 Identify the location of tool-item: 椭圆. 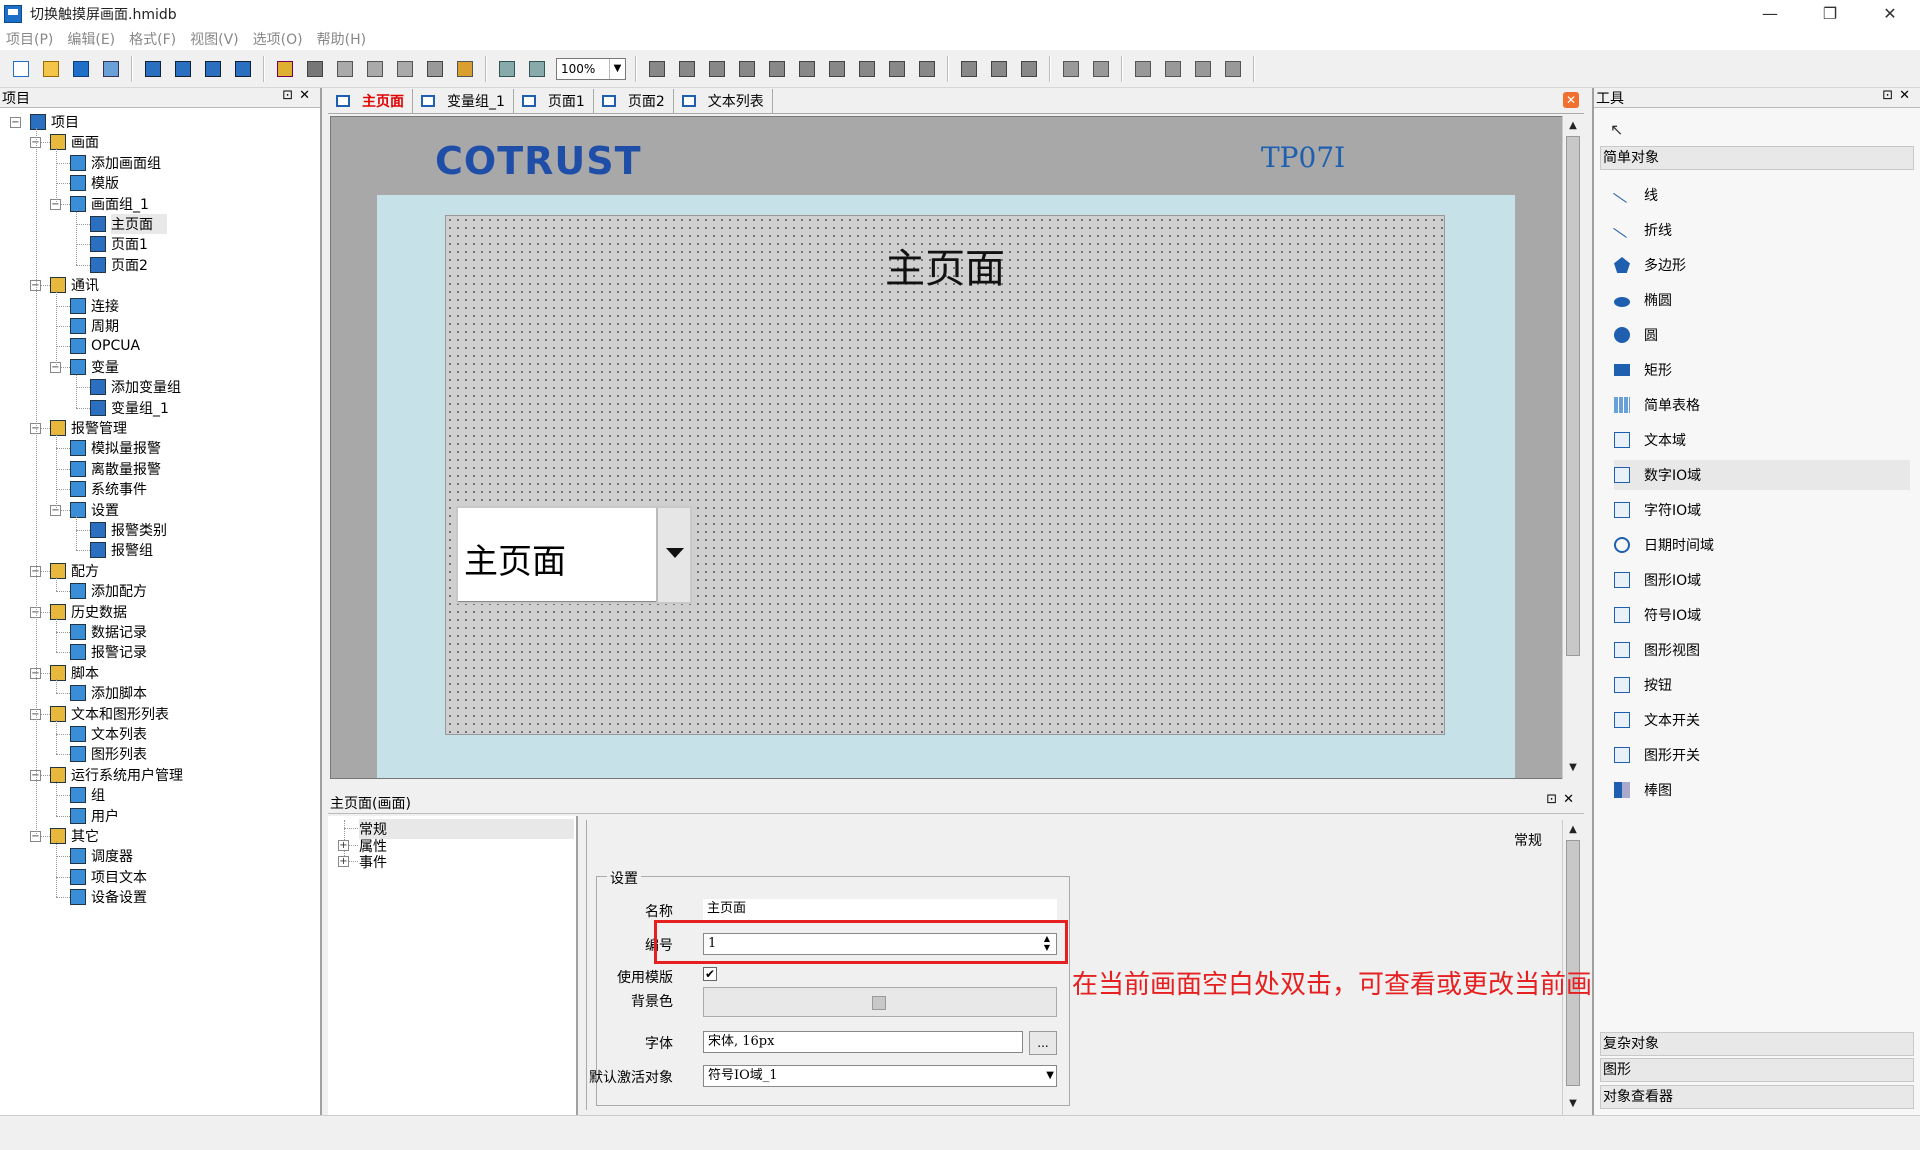
(1762, 300).